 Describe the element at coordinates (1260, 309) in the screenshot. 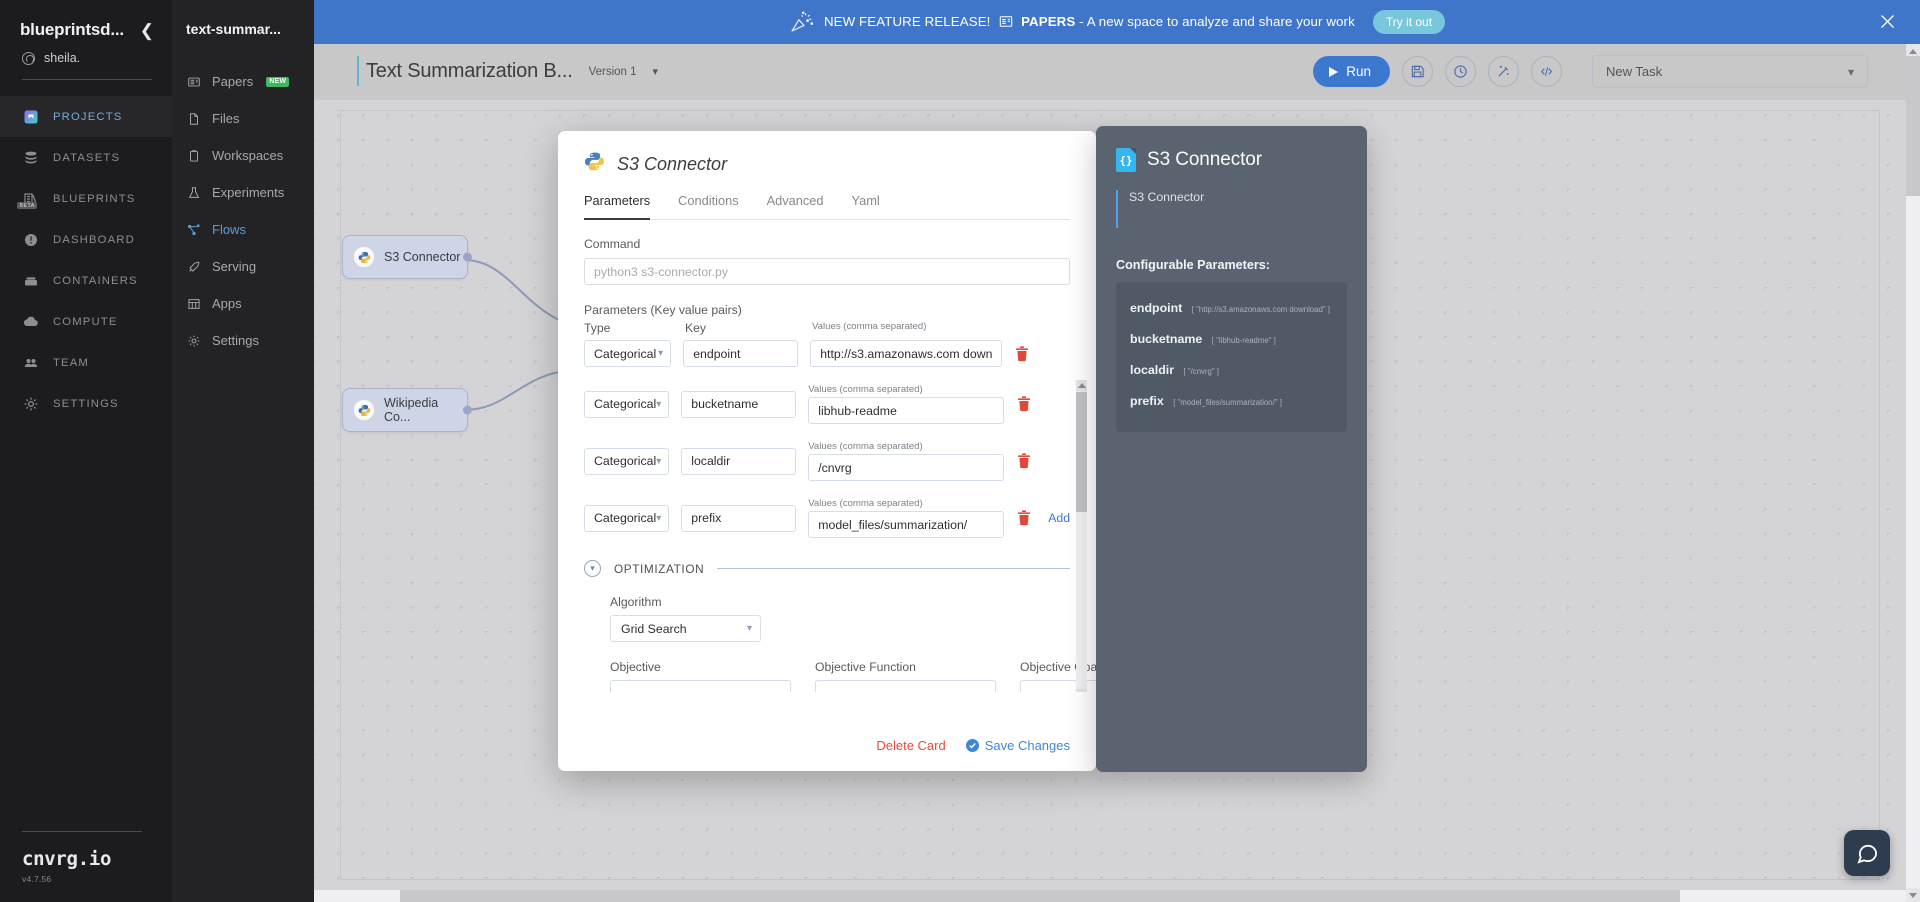

I see `parameter-default: [ "http://s3.amazonaws.com download" ]` at that location.